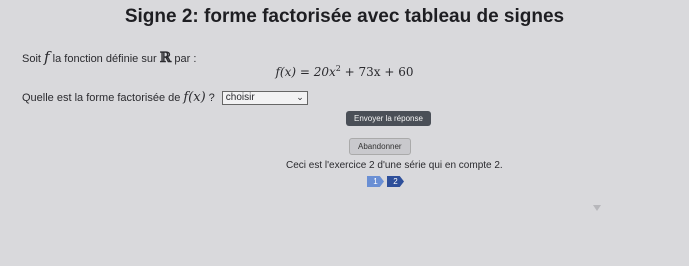 This screenshot has width=689, height=266. Describe the element at coordinates (305, 72) in the screenshot. I see `formula-lhs: f(x) = 20x` at that location.